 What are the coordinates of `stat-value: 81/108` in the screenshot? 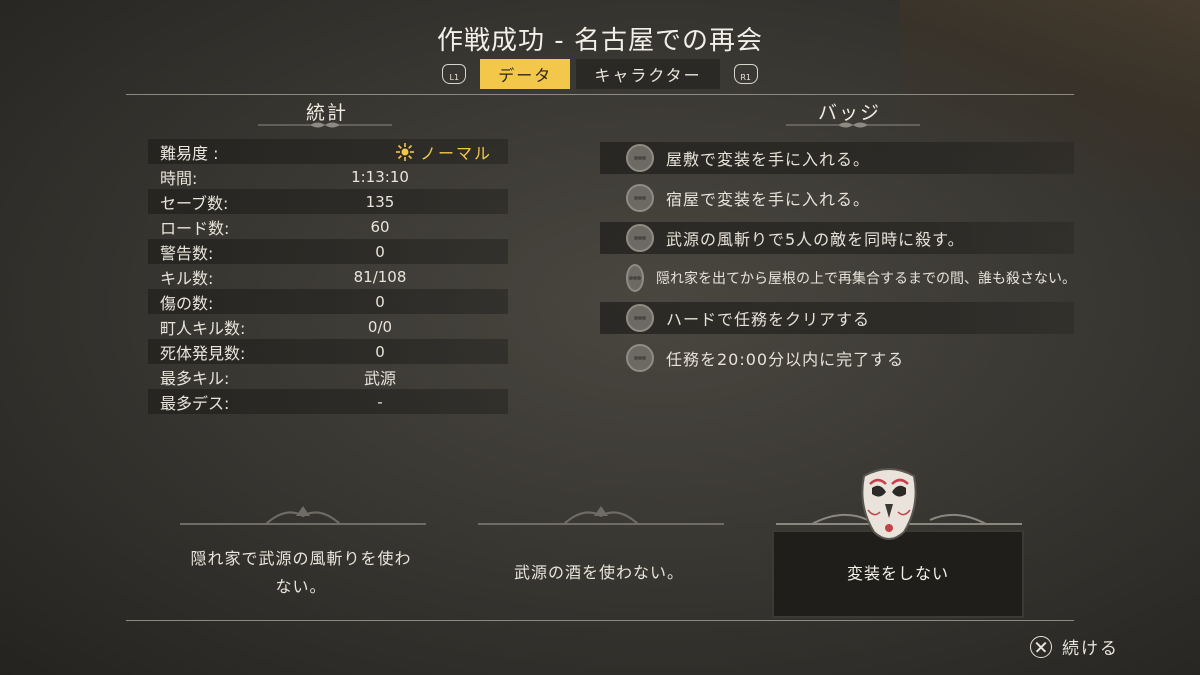 It's located at (380, 276).